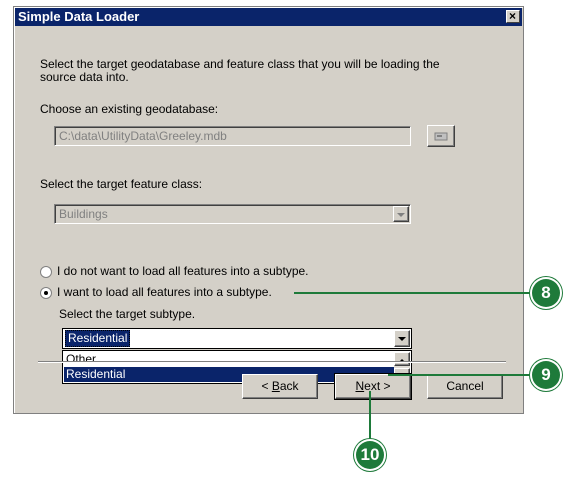 This screenshot has height=501, width=577. I want to click on browse-folder-icon, so click(441, 136).